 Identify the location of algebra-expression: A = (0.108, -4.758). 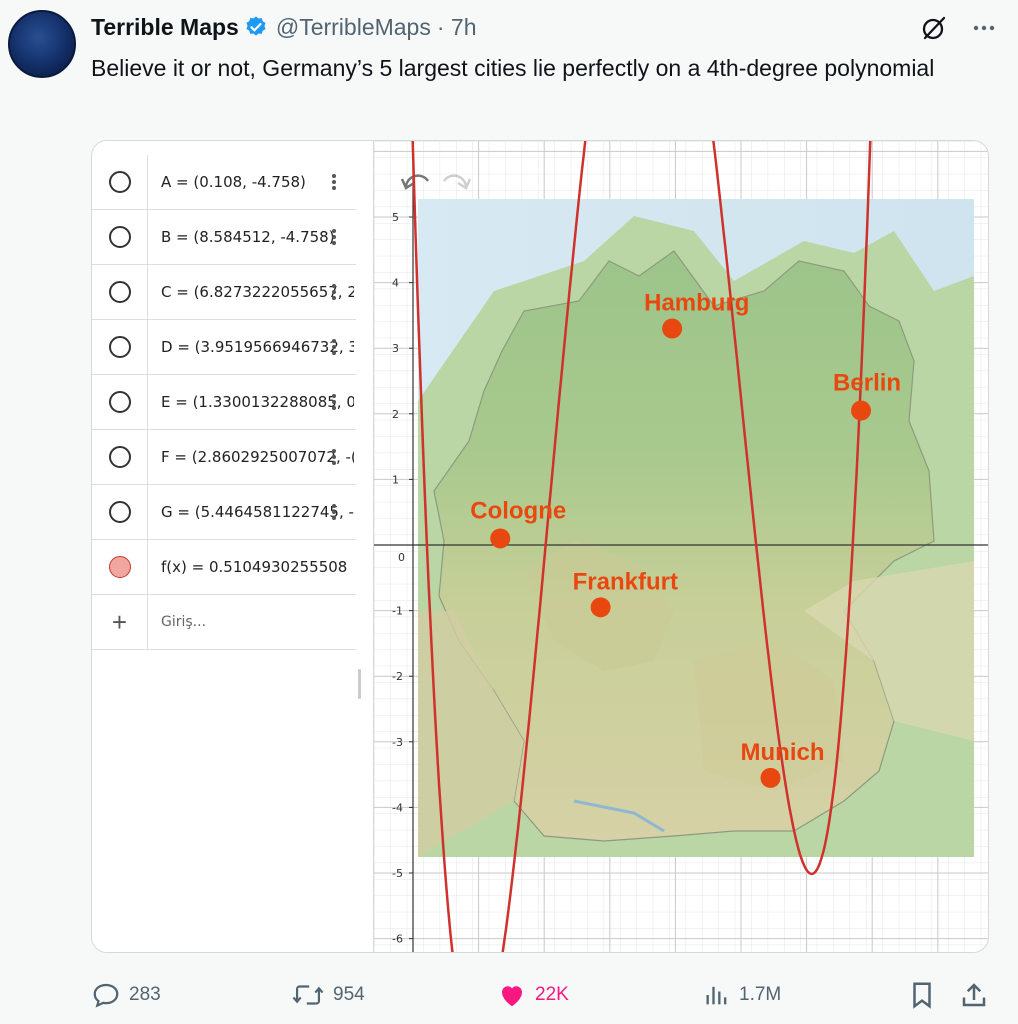
(251, 182).